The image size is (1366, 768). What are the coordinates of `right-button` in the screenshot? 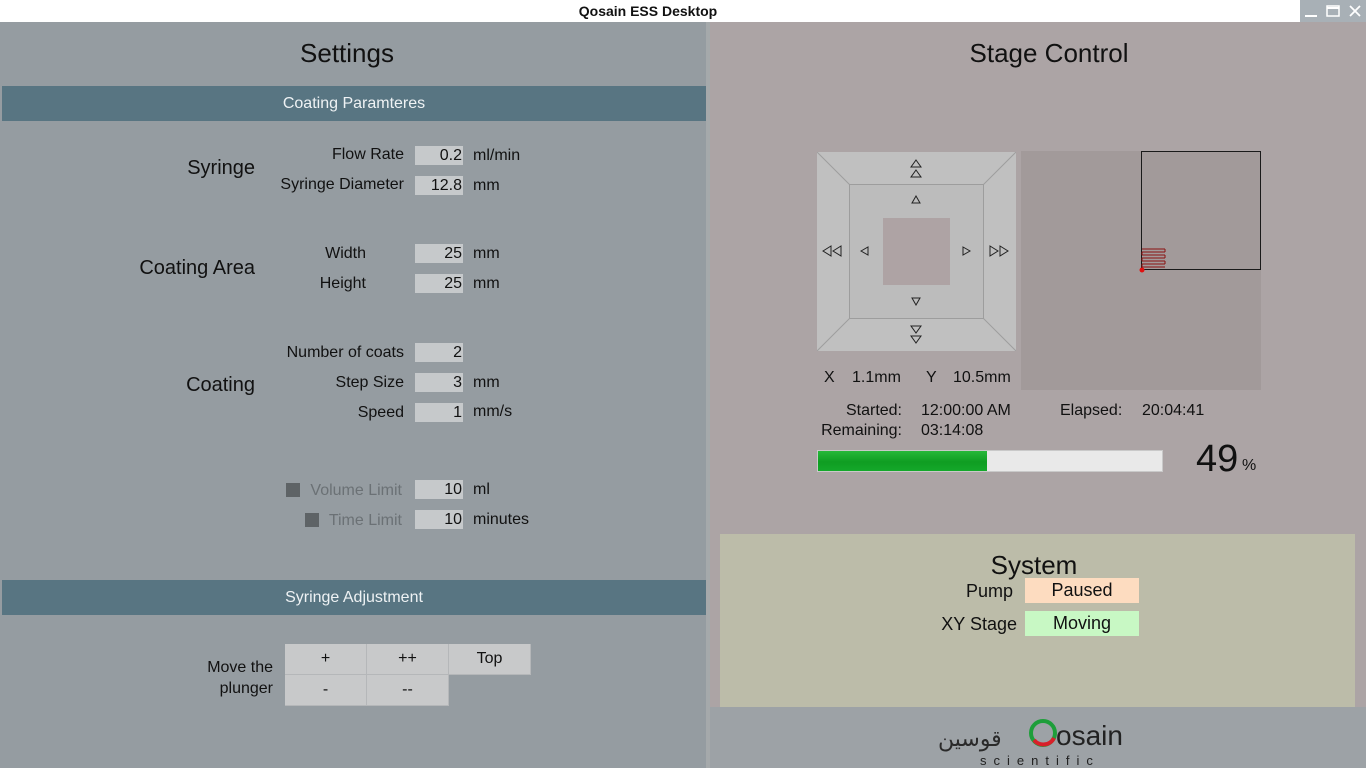 It's located at (966, 251).